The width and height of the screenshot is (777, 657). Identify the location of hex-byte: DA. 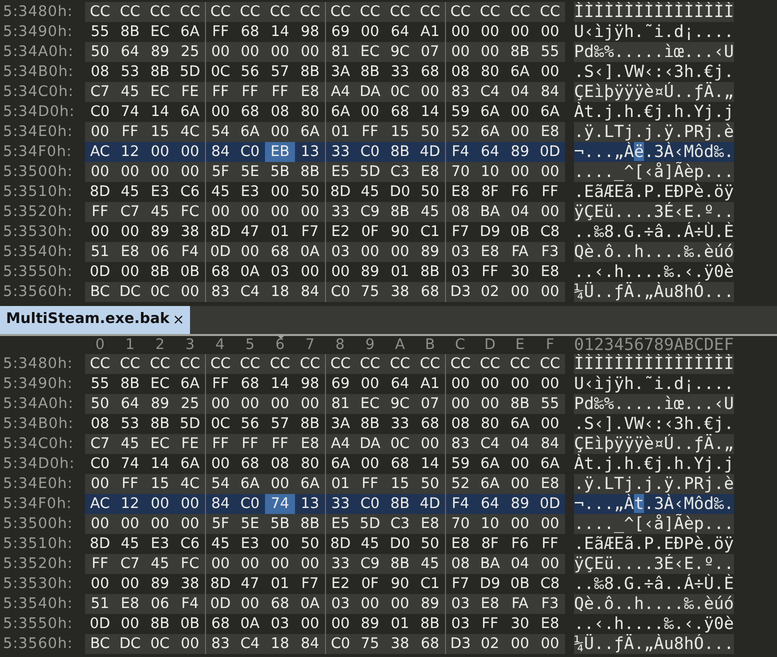
(370, 444).